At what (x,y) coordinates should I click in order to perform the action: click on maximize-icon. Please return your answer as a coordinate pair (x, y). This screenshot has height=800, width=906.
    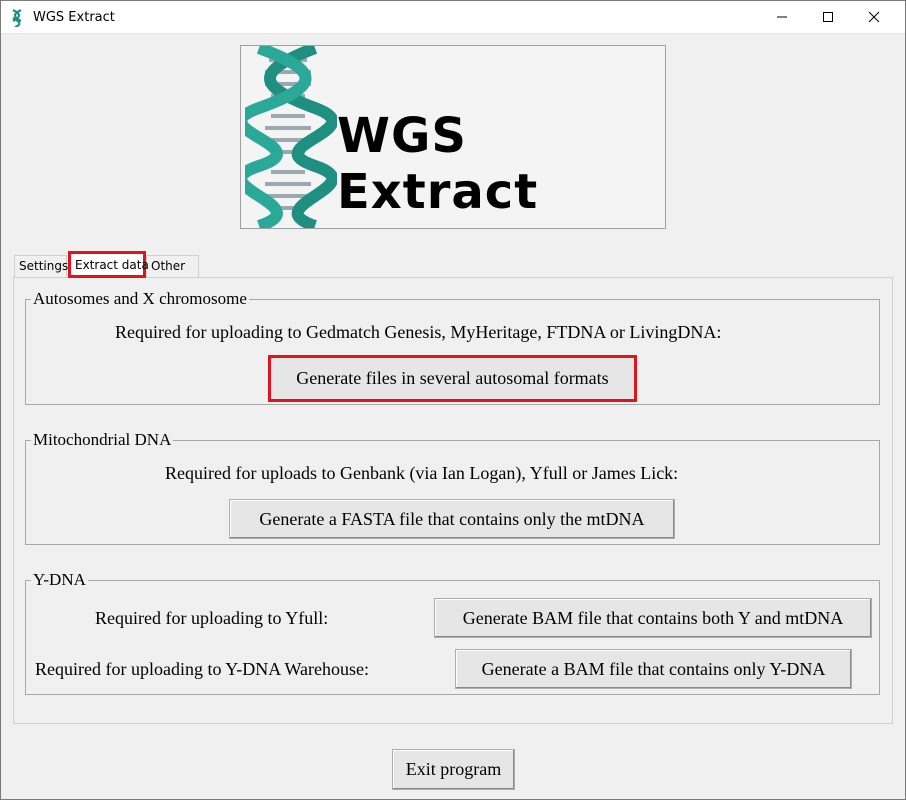
    Looking at the image, I should click on (828, 17).